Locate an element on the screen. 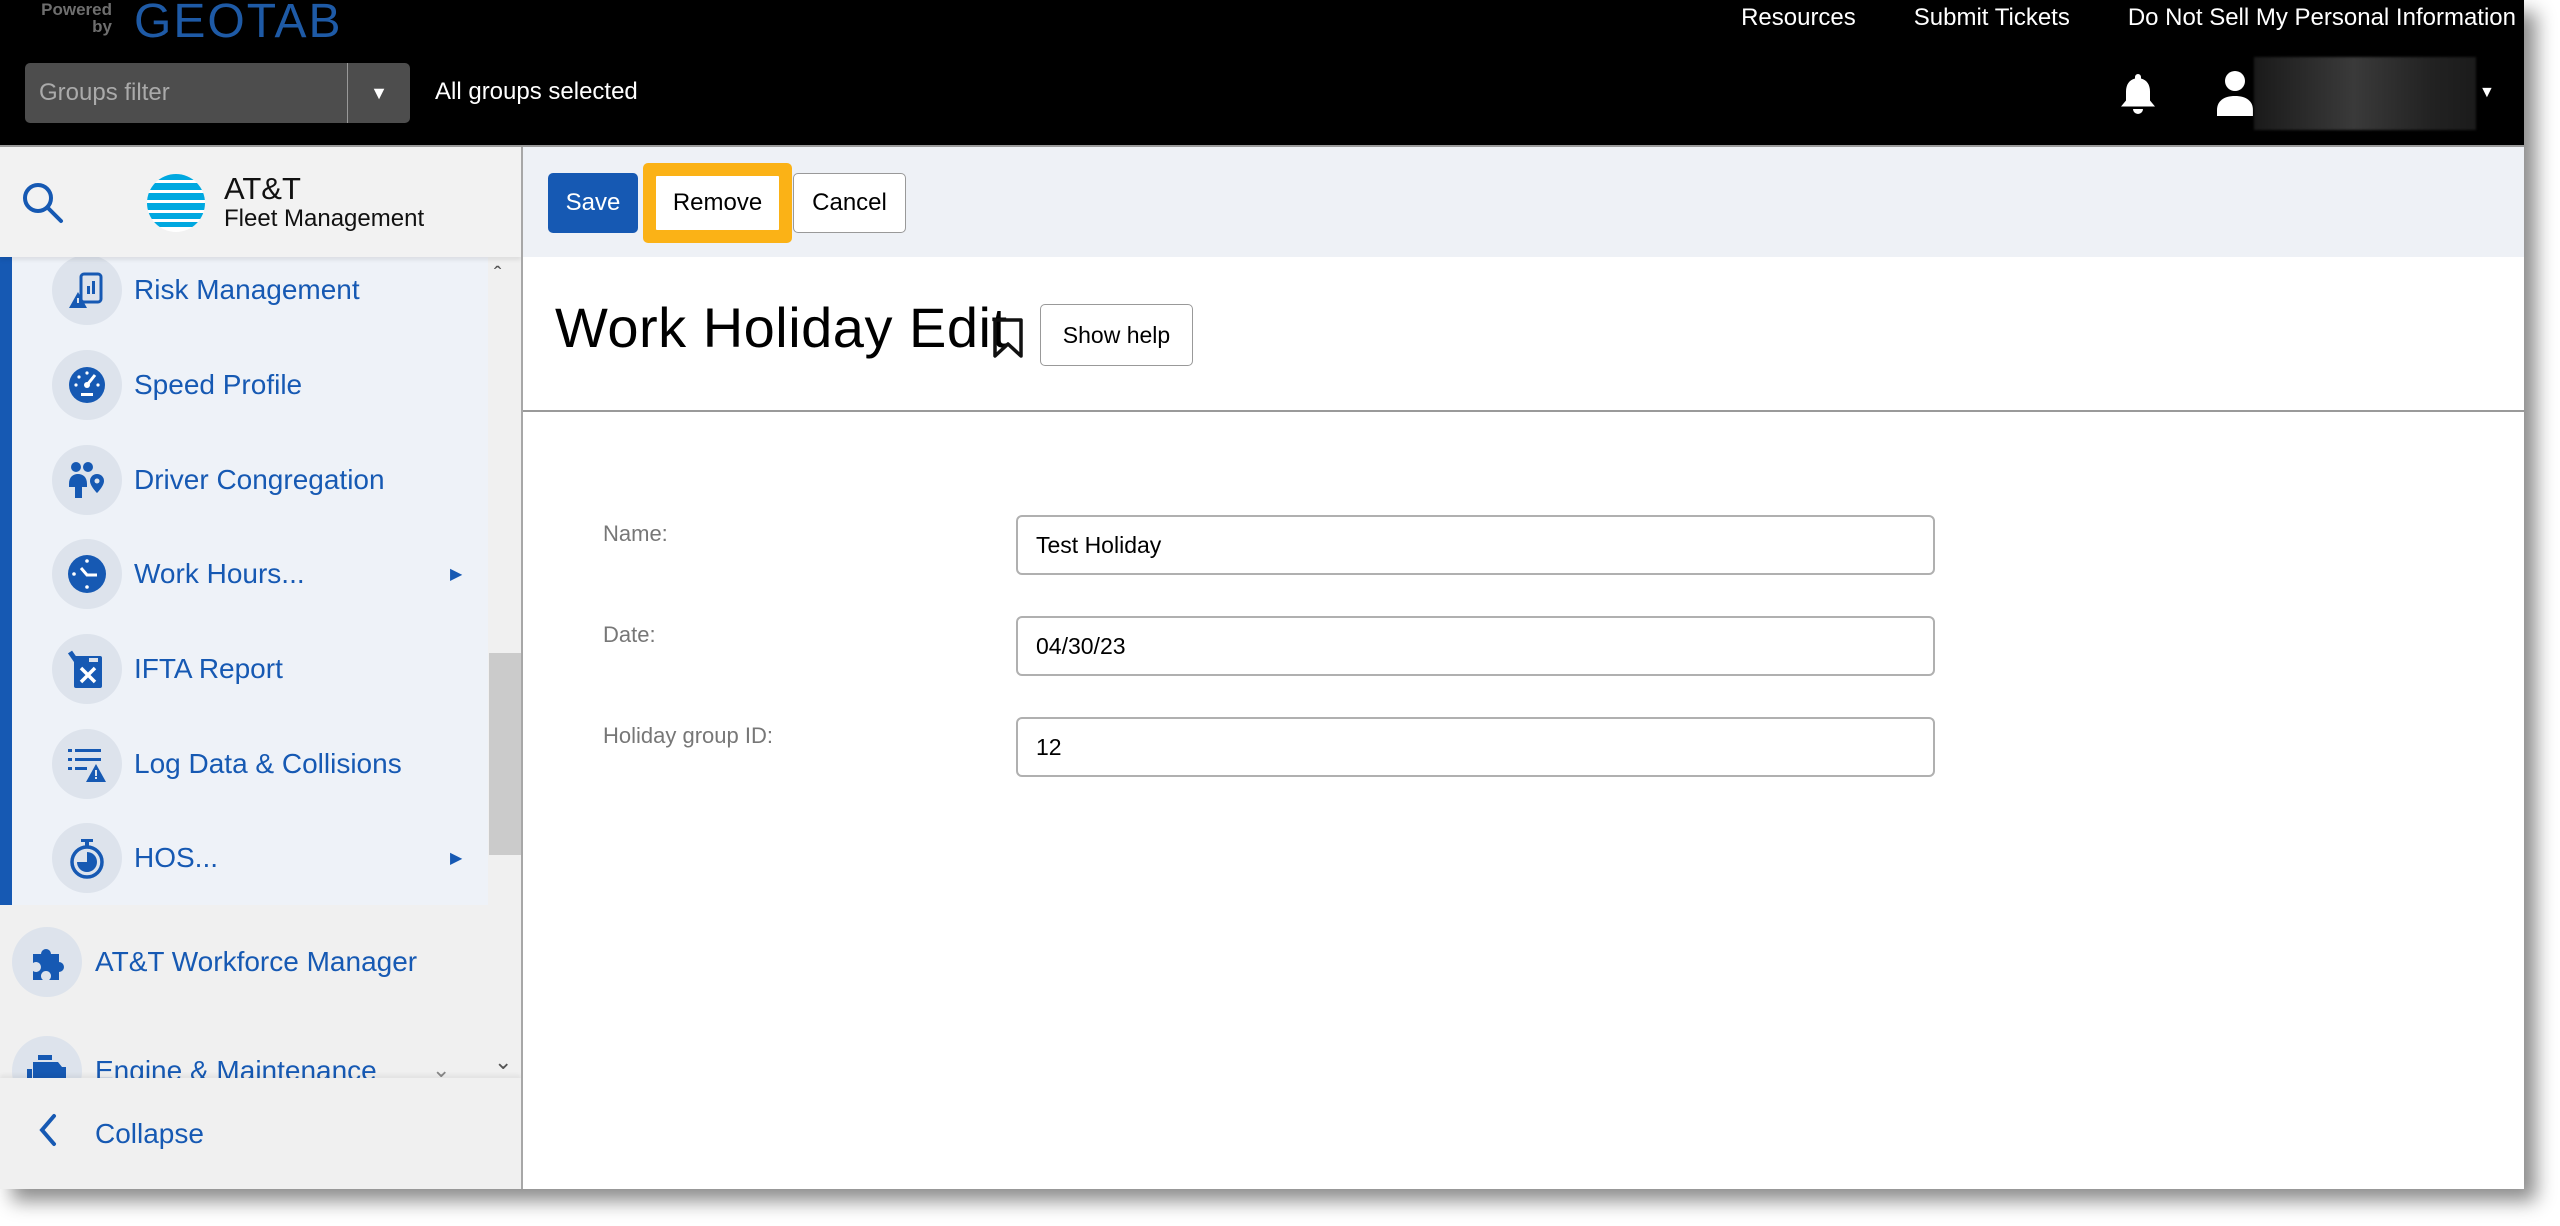 The height and width of the screenshot is (1226, 2560). bell-icon is located at coordinates (2138, 96).